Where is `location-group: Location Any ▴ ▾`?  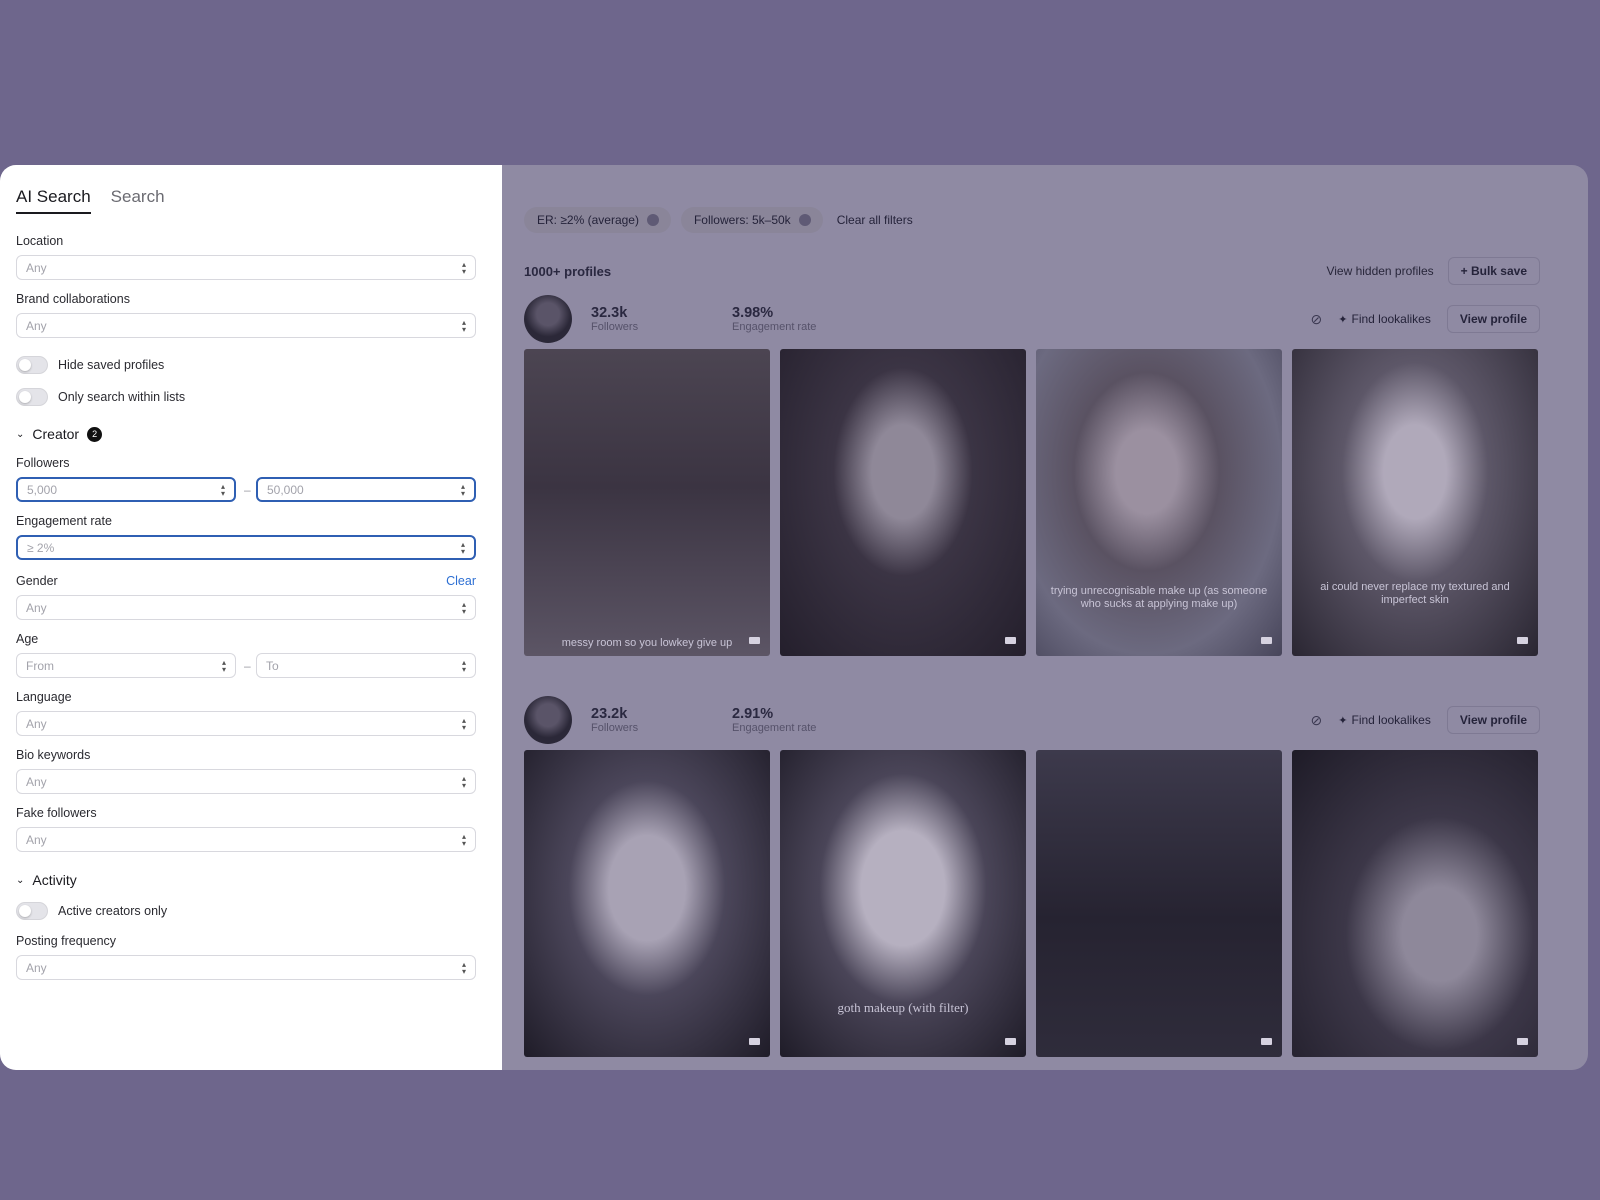 location-group: Location Any ▴ ▾ is located at coordinates (251, 257).